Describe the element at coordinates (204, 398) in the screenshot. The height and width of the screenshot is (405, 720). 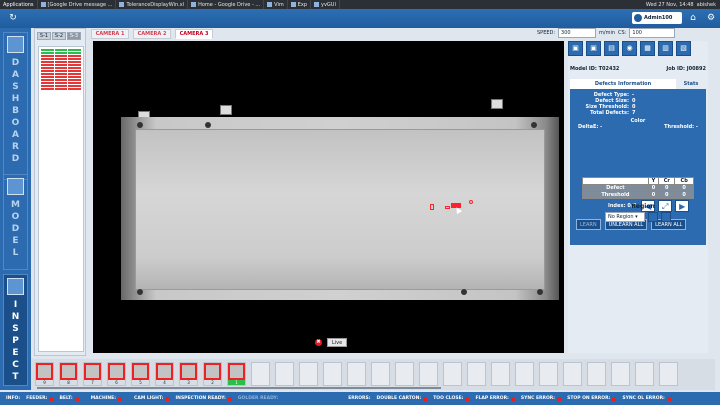
I see `status-inspection-ready: INSPECTION READY:` at that location.